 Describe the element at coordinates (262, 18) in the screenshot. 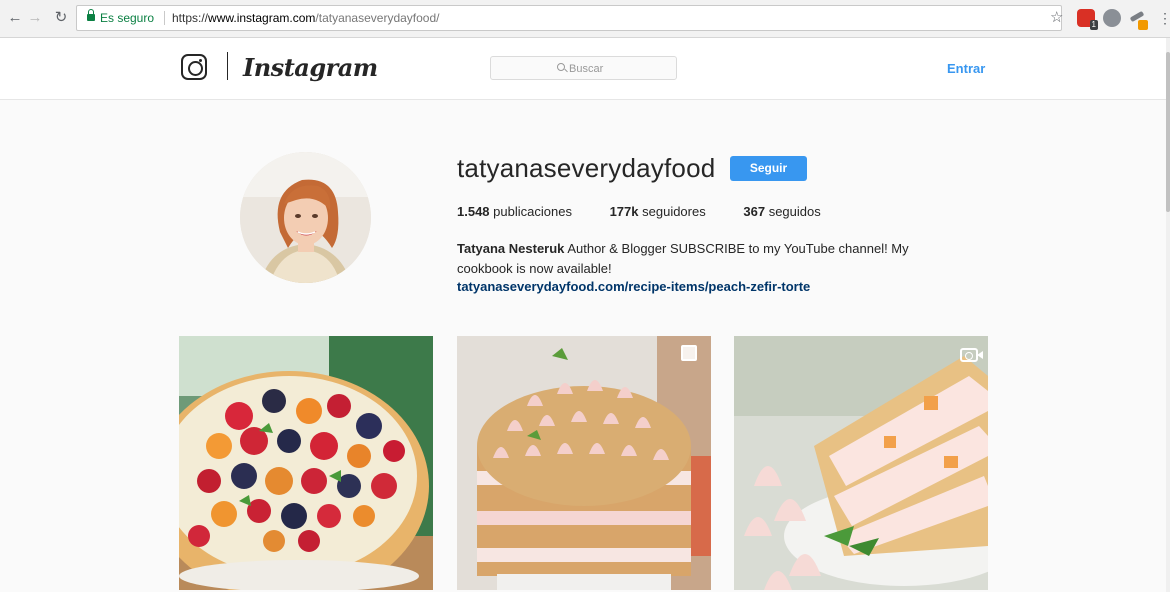

I see `url-host: www.instagram.com` at that location.